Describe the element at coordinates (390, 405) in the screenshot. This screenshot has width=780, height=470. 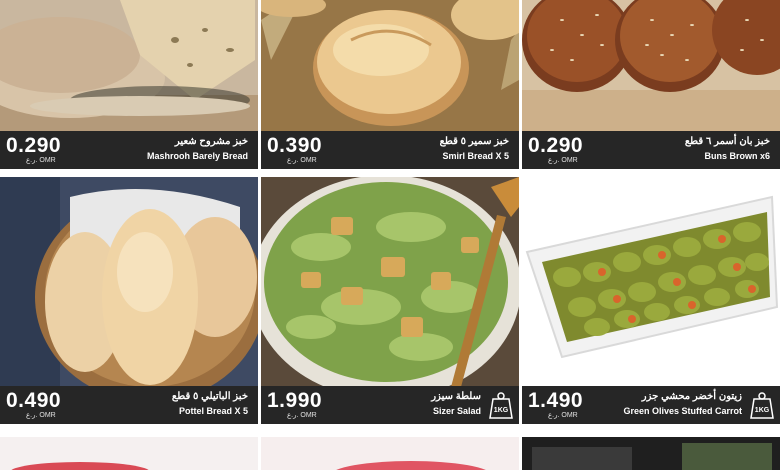
I see `product-info-bar: 1.990 ر.ع. OMR سلطة سيزر Sizer Salad 1KG` at that location.